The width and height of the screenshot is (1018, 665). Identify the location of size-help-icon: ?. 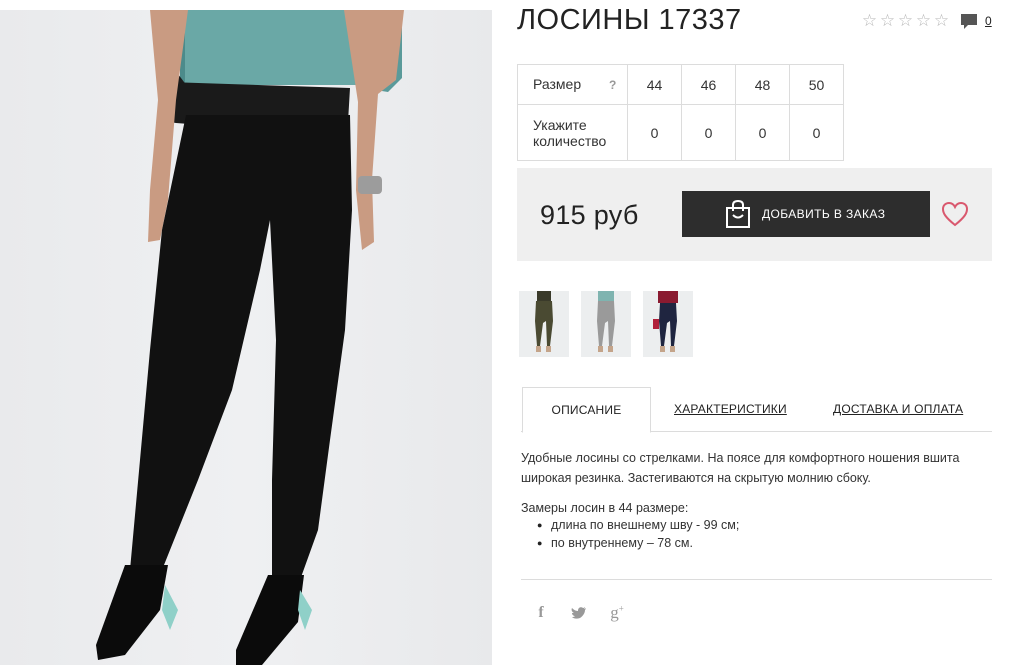
(612, 85).